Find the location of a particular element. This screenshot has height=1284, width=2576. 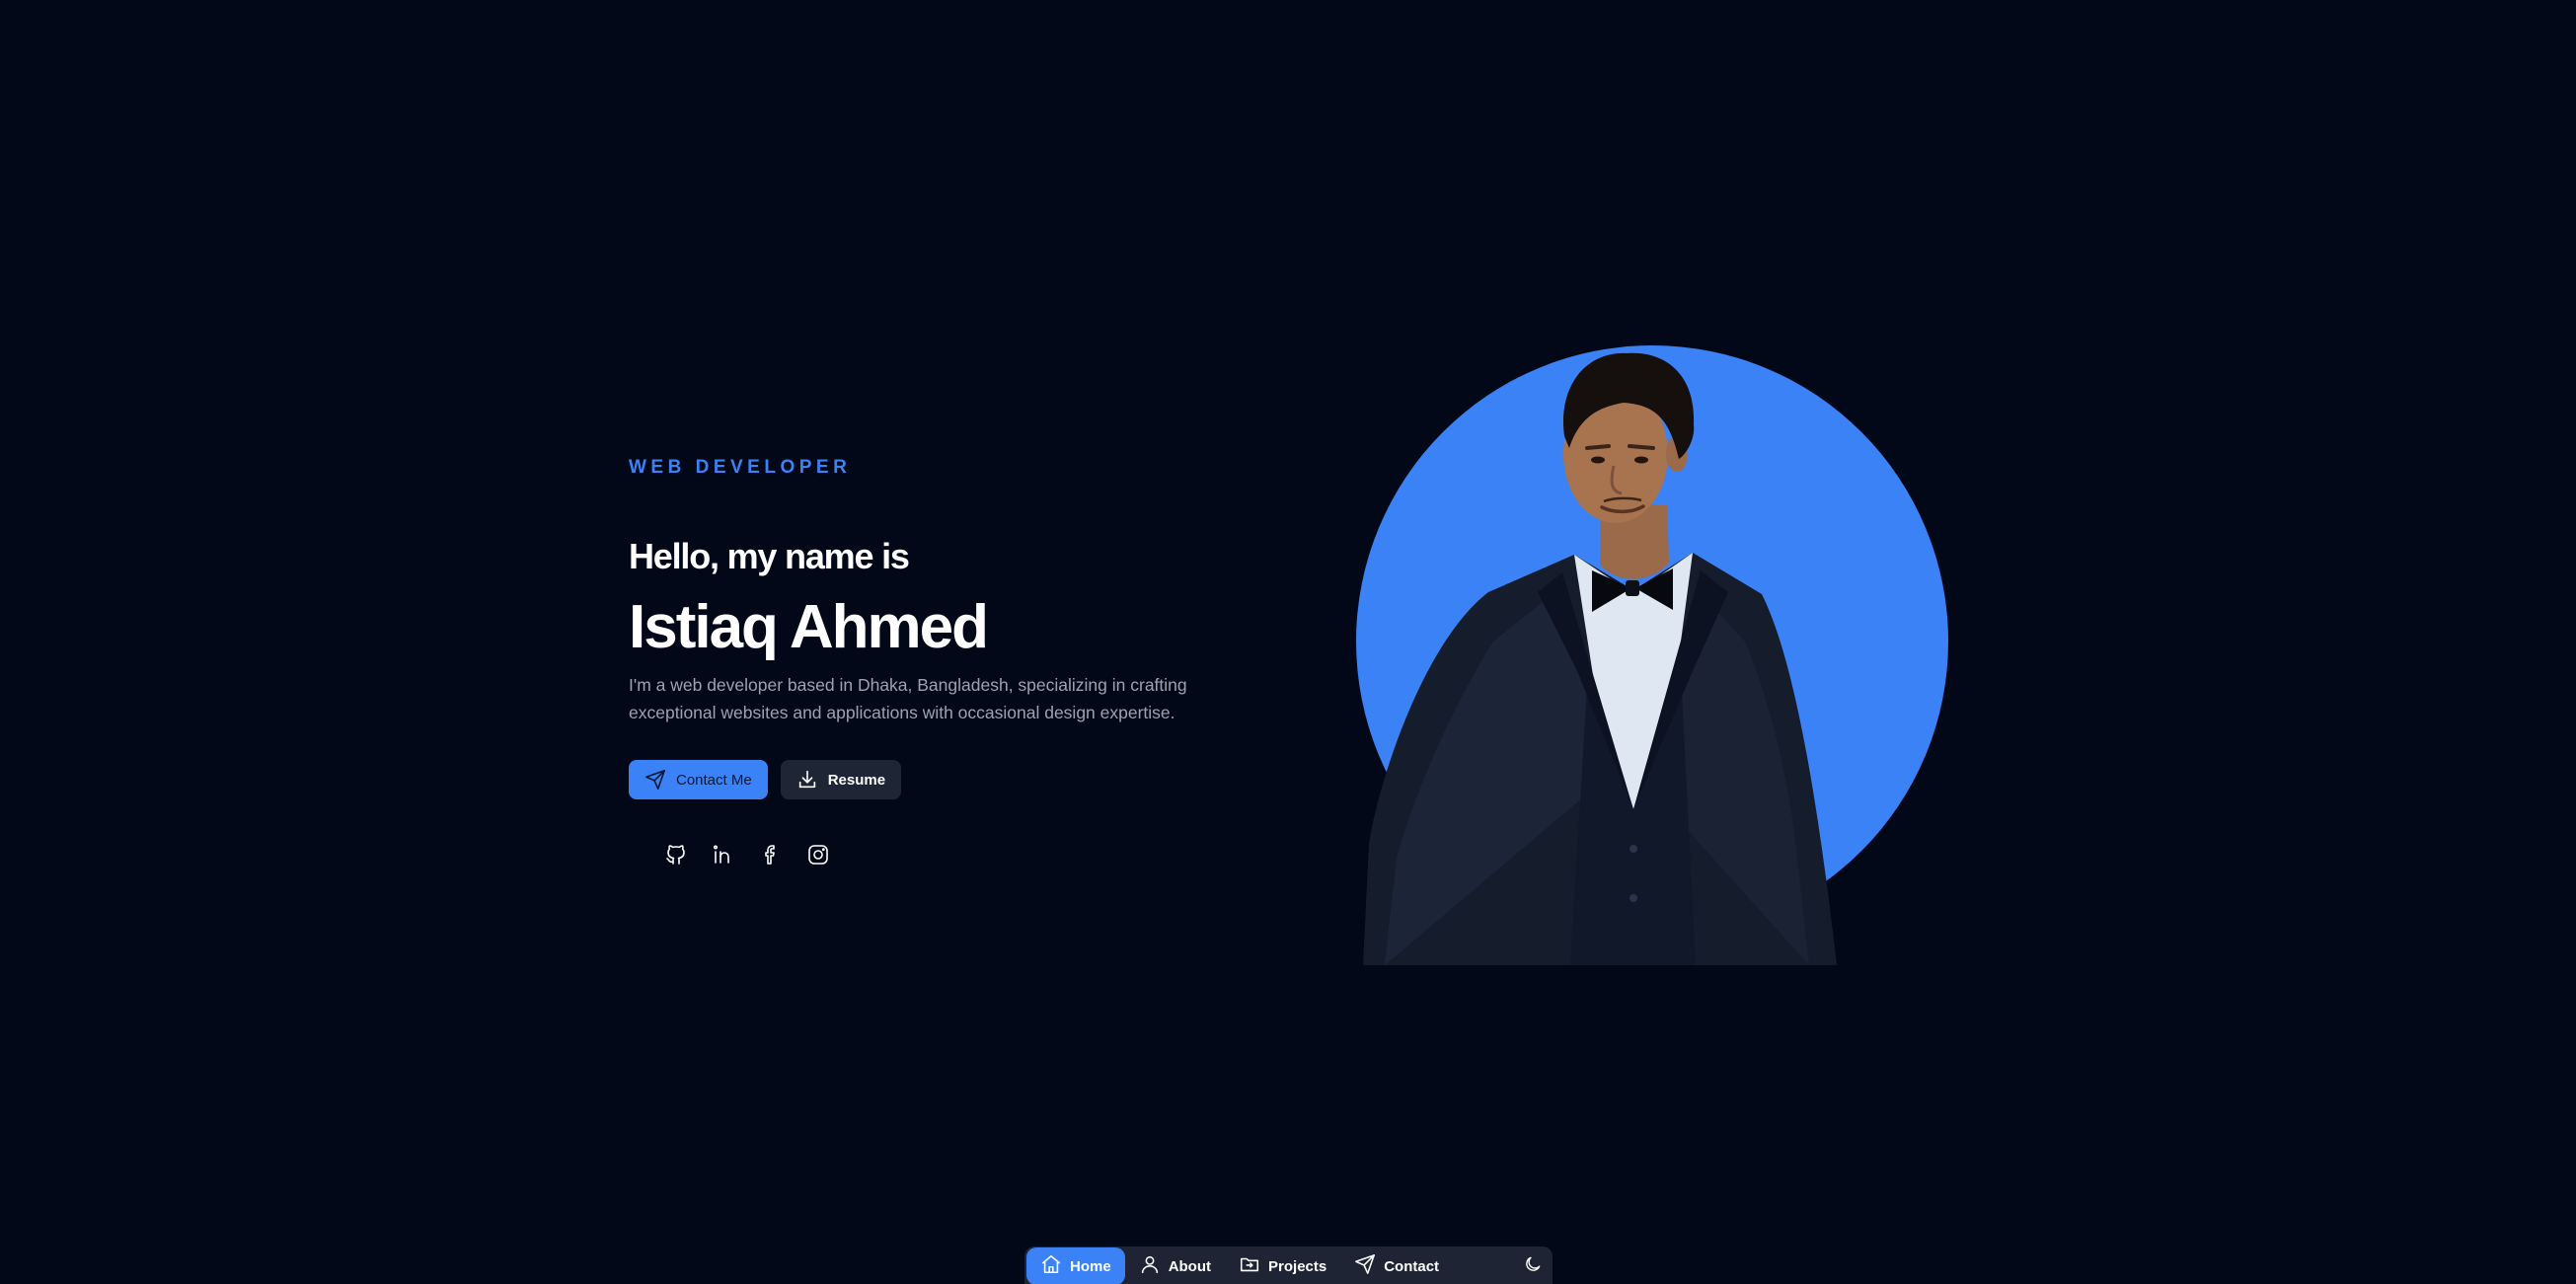

facebook-link is located at coordinates (771, 856).